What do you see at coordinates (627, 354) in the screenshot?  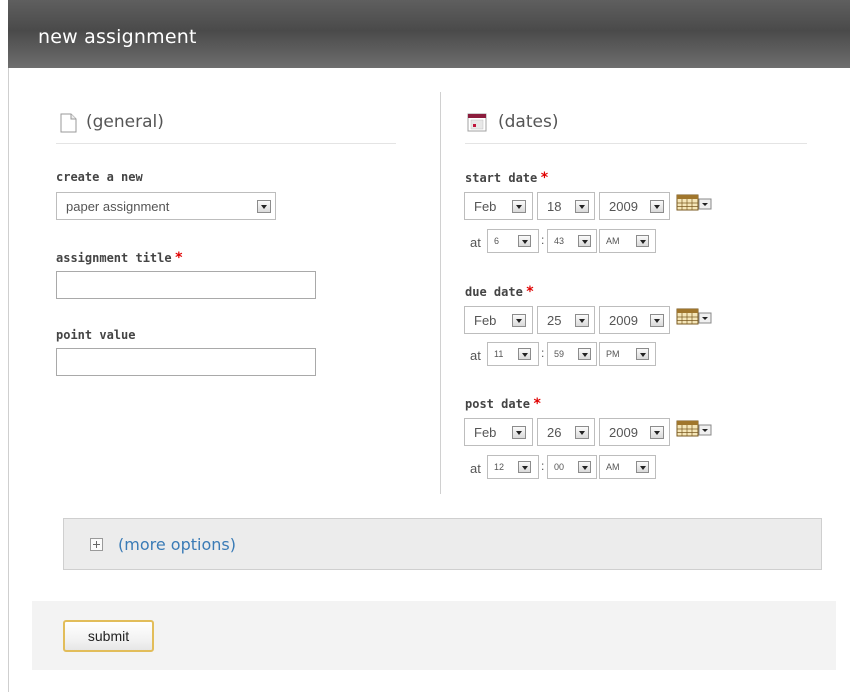 I see `due-ampm-select: PM` at bounding box center [627, 354].